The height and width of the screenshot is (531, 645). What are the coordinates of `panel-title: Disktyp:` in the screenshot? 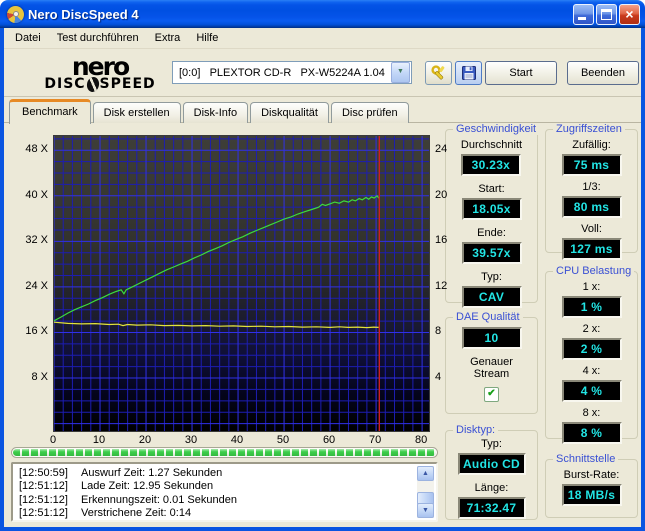 It's located at (476, 430).